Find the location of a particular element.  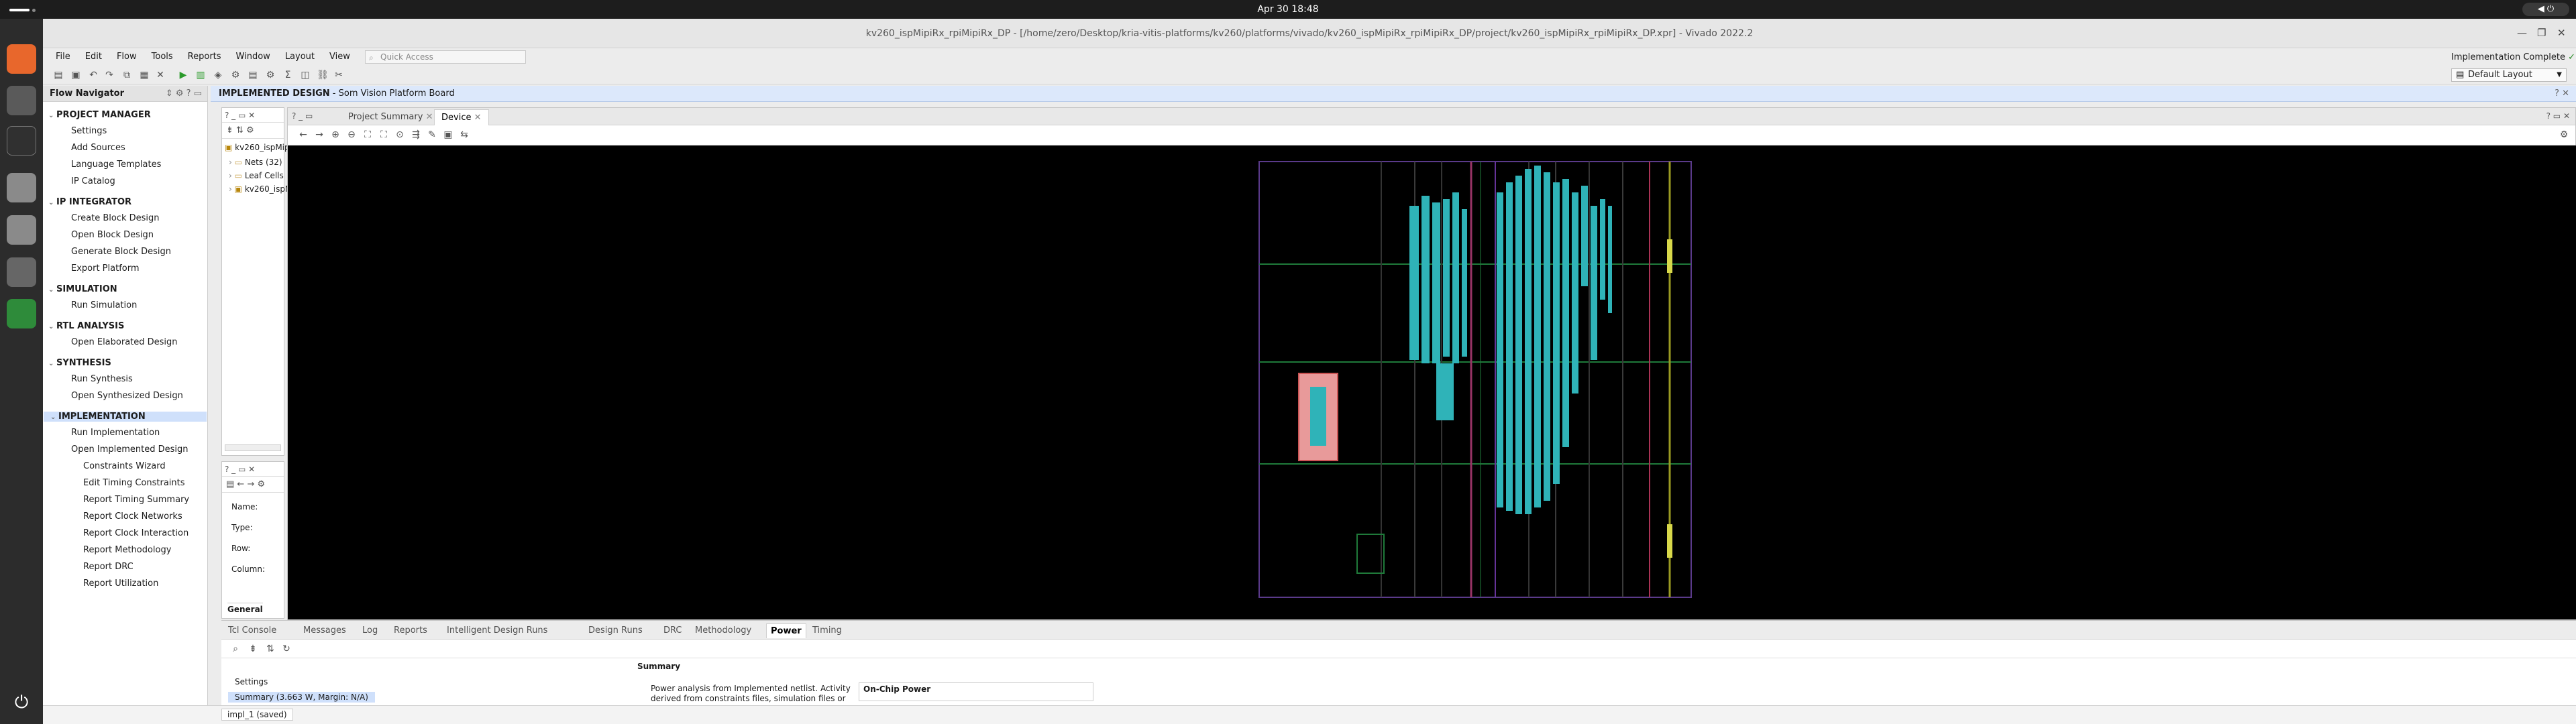

menu-edit: Edit is located at coordinates (93, 57).